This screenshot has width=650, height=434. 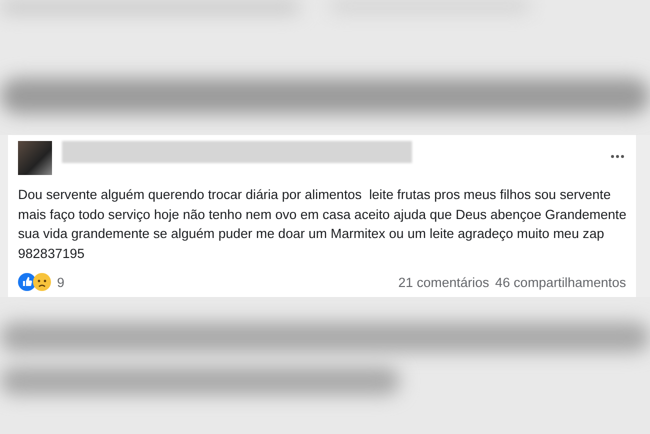 What do you see at coordinates (560, 282) in the screenshot?
I see `share-count: 46 compartilhamentos` at bounding box center [560, 282].